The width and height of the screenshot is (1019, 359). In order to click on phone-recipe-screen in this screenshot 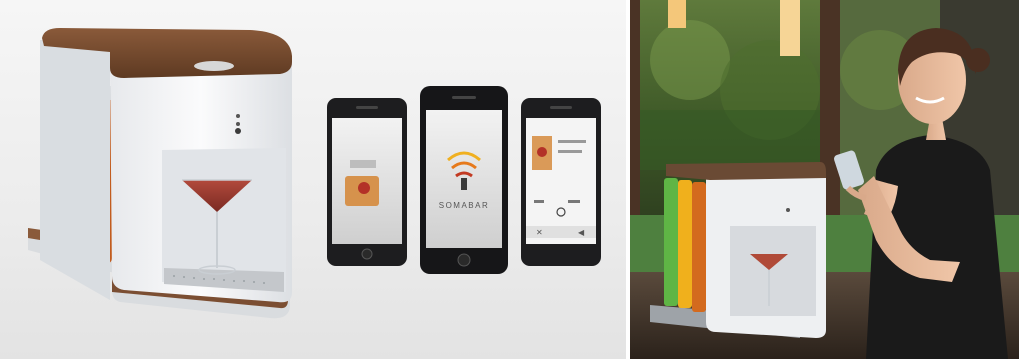, I will do `click(367, 182)`.